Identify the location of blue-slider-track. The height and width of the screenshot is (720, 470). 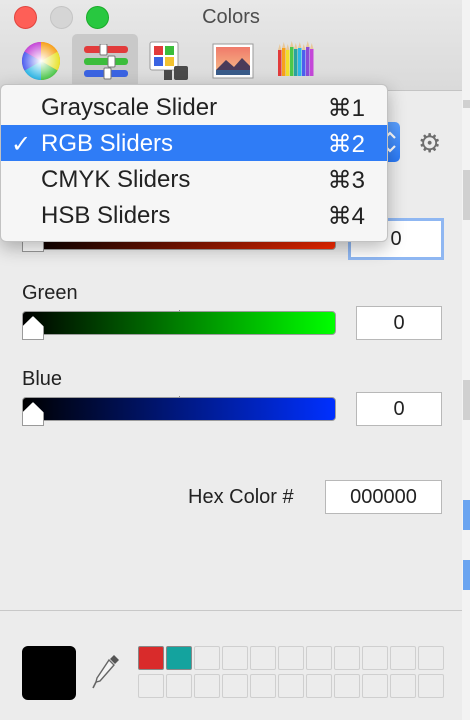
(179, 409).